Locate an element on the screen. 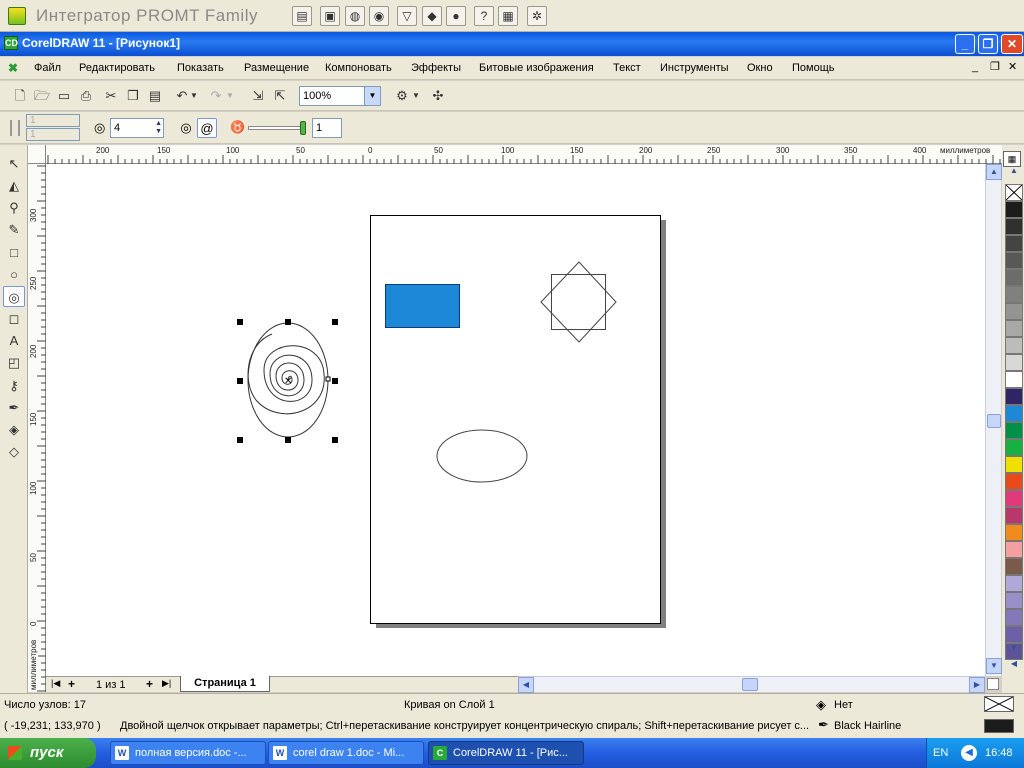  doc-restore-button: ❐ is located at coordinates (995, 66).